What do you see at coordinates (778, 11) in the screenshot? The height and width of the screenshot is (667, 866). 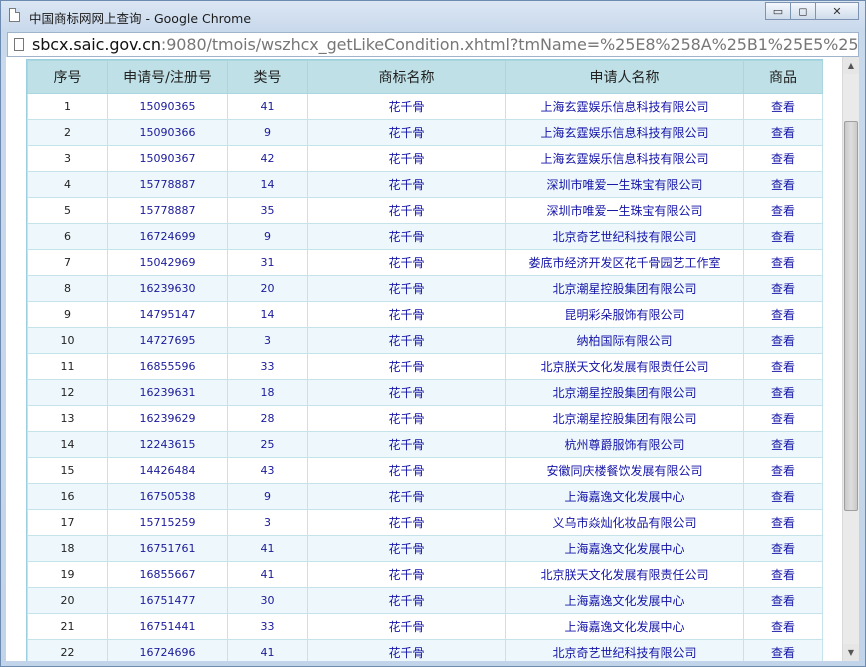 I see `minimize-button: ▭` at bounding box center [778, 11].